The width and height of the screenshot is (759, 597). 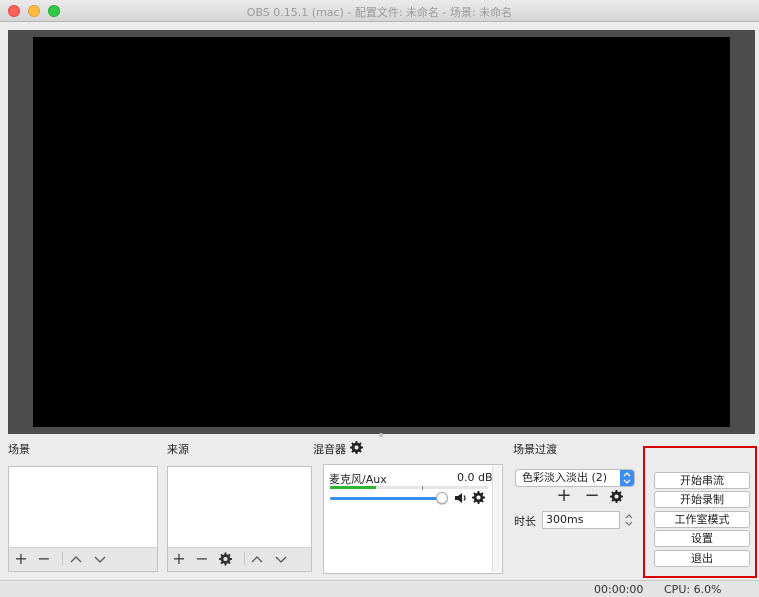 What do you see at coordinates (282, 559) in the screenshot?
I see `move-source-down-icon` at bounding box center [282, 559].